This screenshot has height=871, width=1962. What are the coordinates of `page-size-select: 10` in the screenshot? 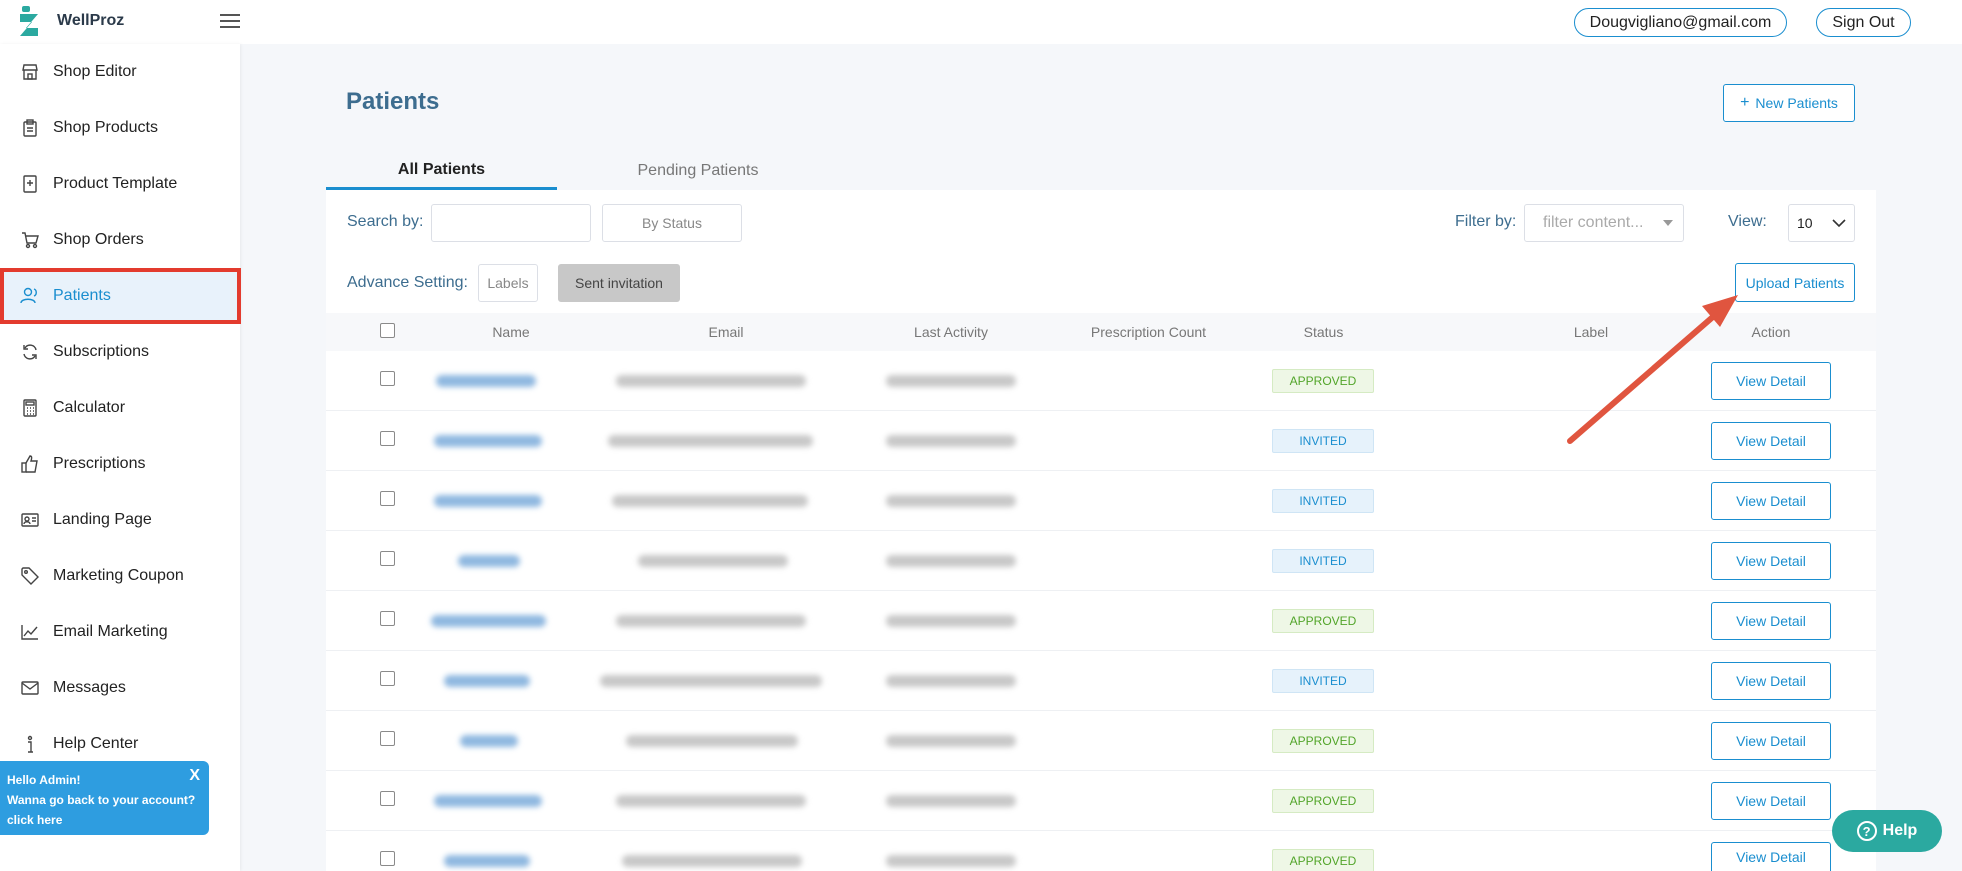 It's located at (1821, 223).